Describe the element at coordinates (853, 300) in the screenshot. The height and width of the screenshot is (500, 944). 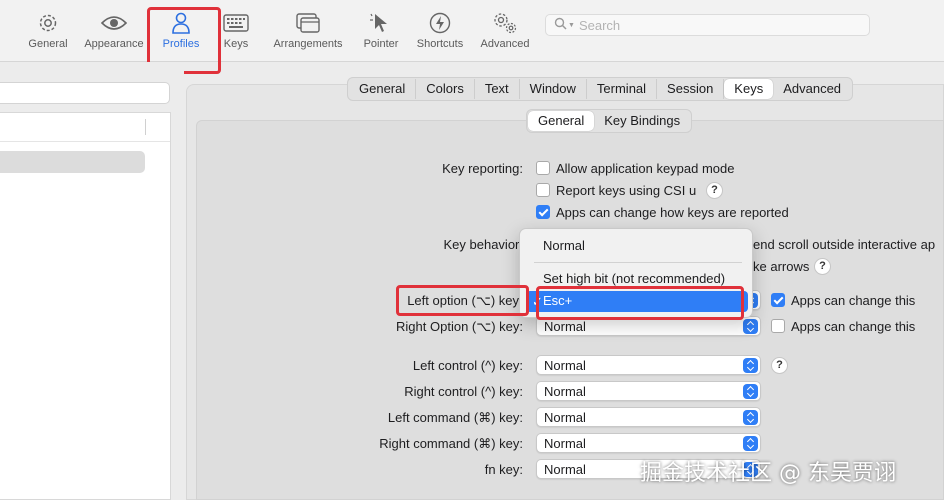
I see `left-option-apps-change-label: Apps can change this` at that location.